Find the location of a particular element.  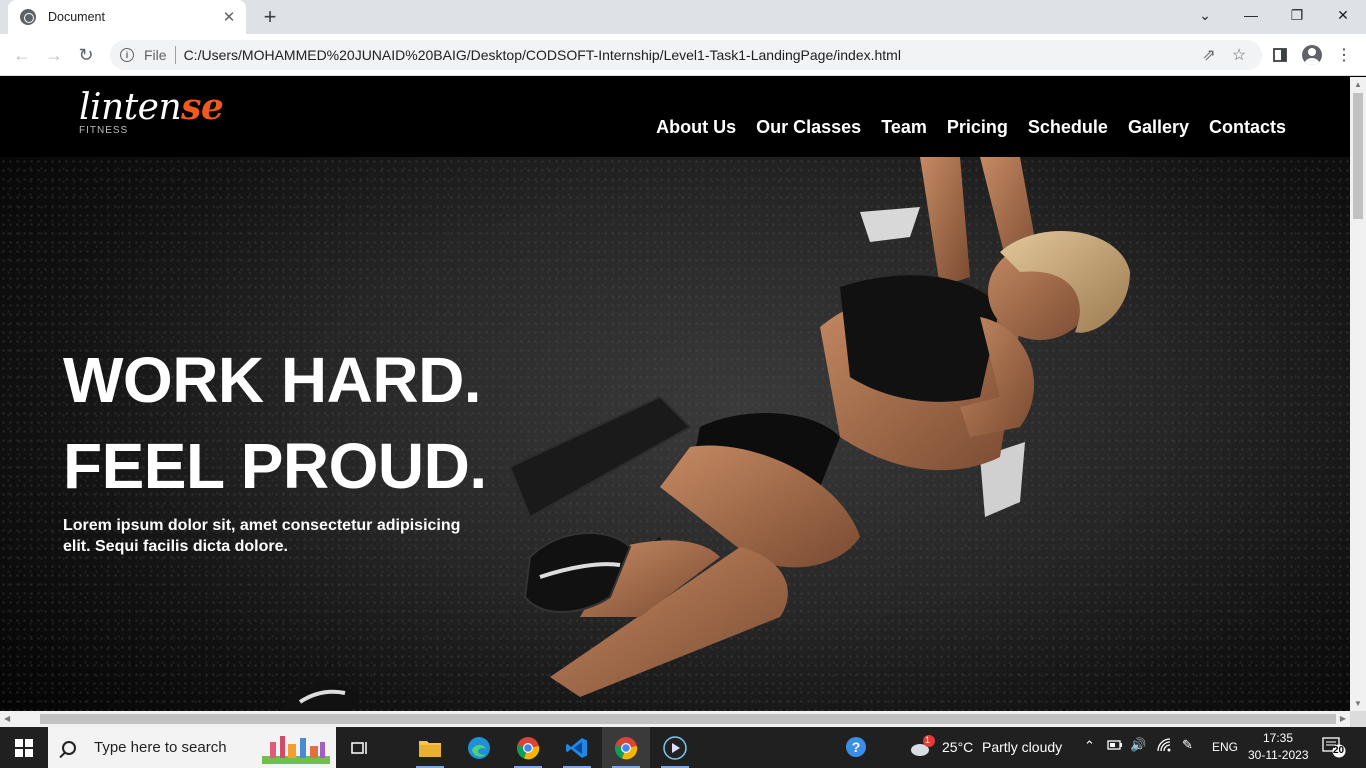

horizontal-scrollbar: ◀ ▶ is located at coordinates (675, 719).